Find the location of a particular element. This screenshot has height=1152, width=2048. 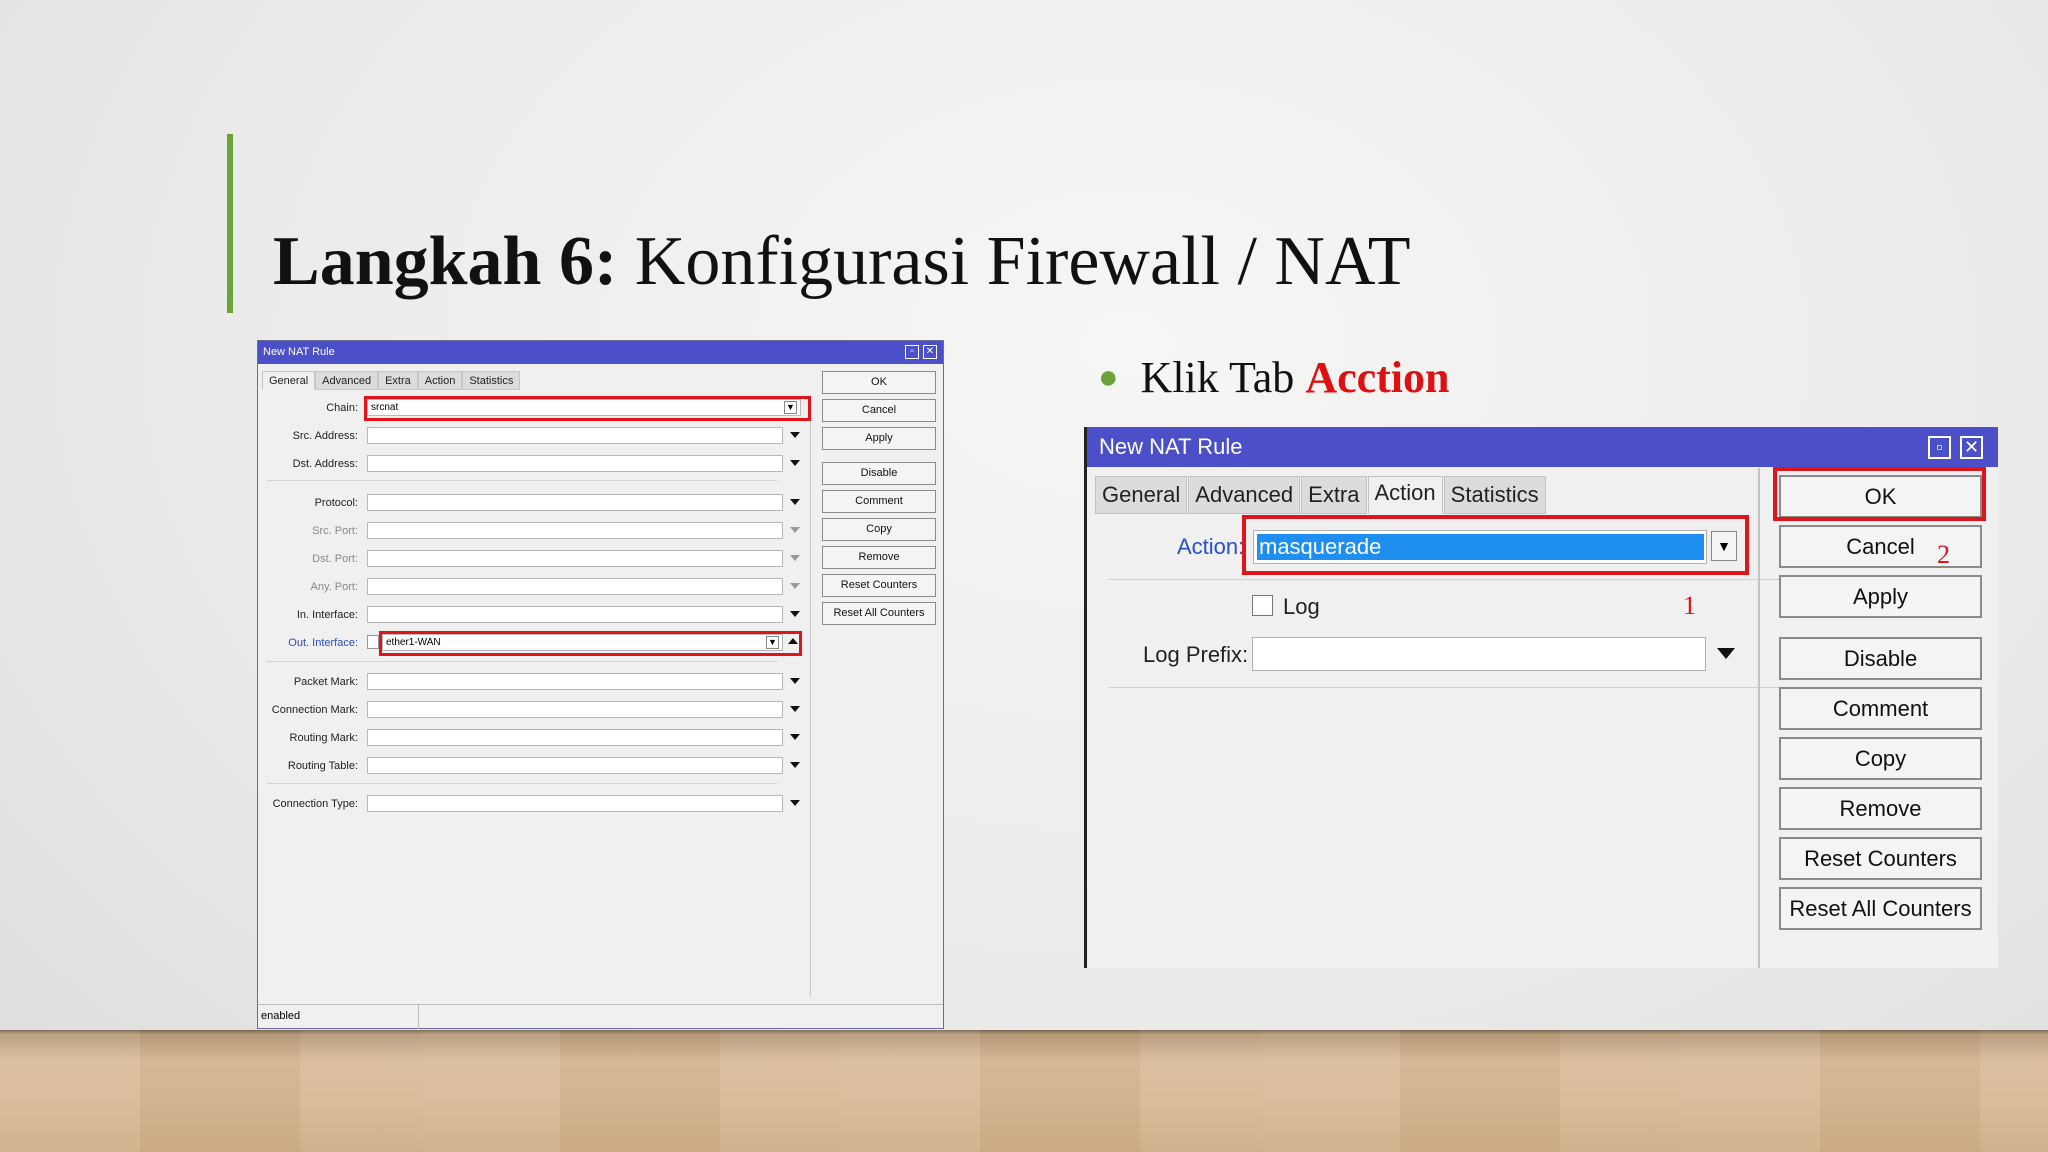

large-dialog-title: New NAT Rule is located at coordinates (1171, 446).